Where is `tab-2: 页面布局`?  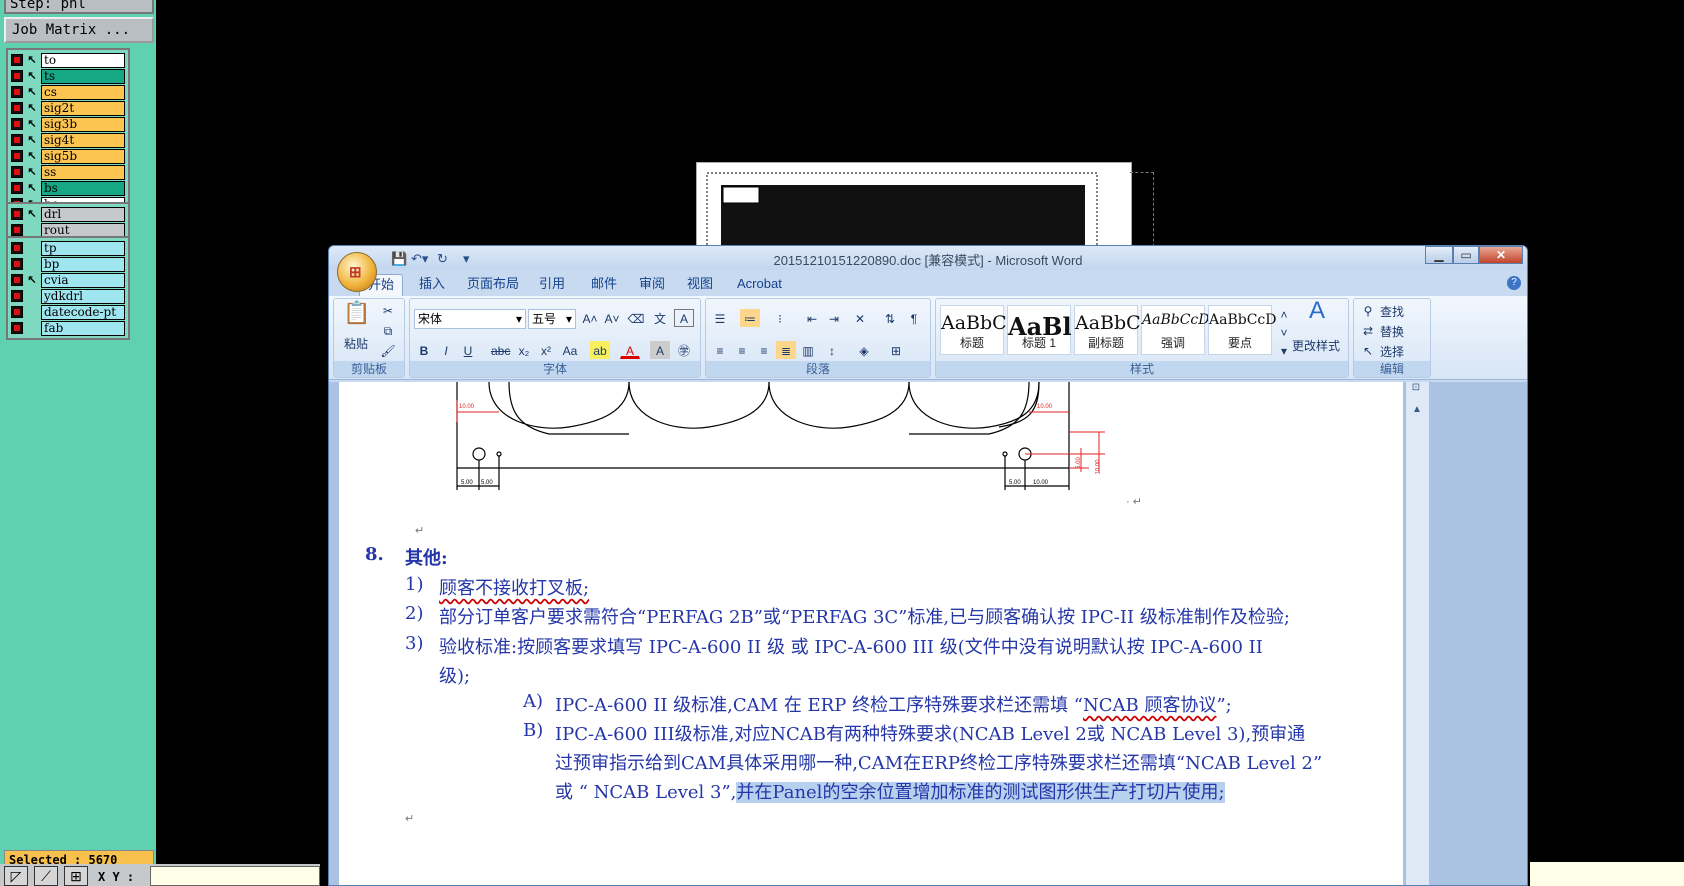 tab-2: 页面布局 is located at coordinates (493, 285).